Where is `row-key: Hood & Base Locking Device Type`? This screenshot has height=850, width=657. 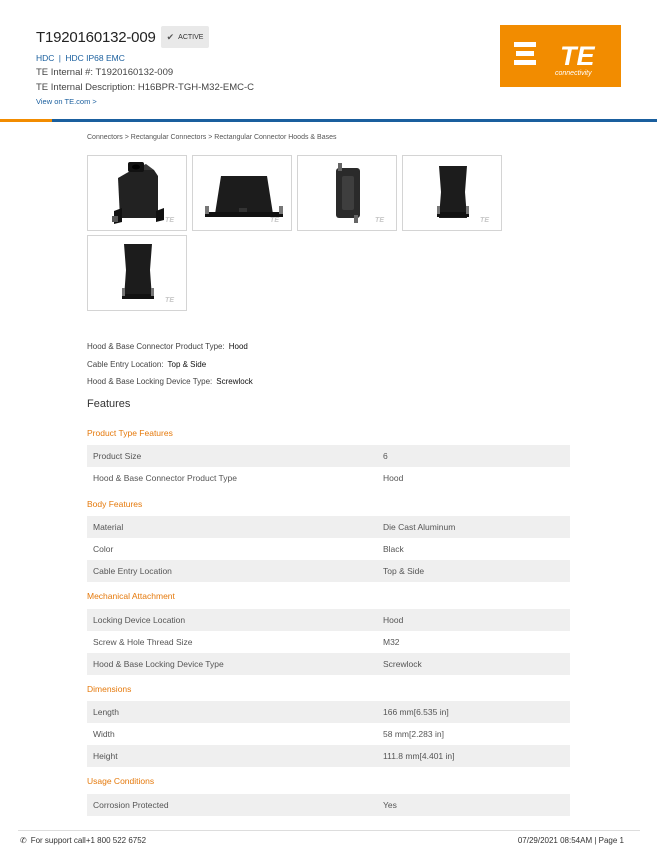
row-key: Hood & Base Locking Device Type is located at coordinates (158, 664).